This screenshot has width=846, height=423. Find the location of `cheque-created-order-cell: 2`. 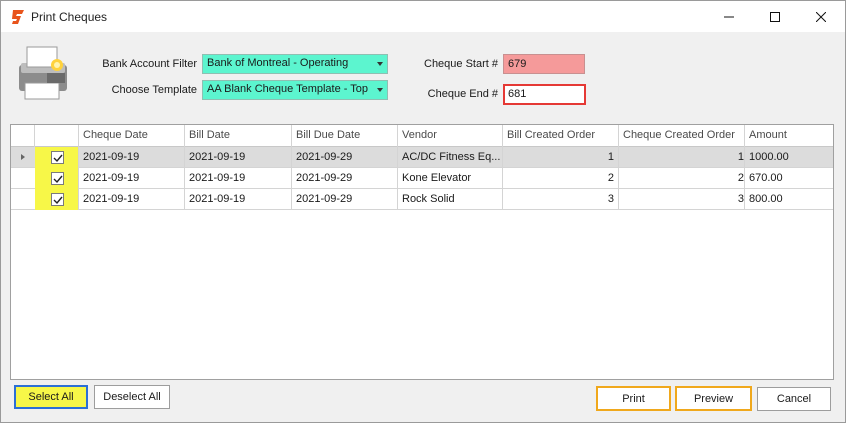

cheque-created-order-cell: 2 is located at coordinates (682, 178).